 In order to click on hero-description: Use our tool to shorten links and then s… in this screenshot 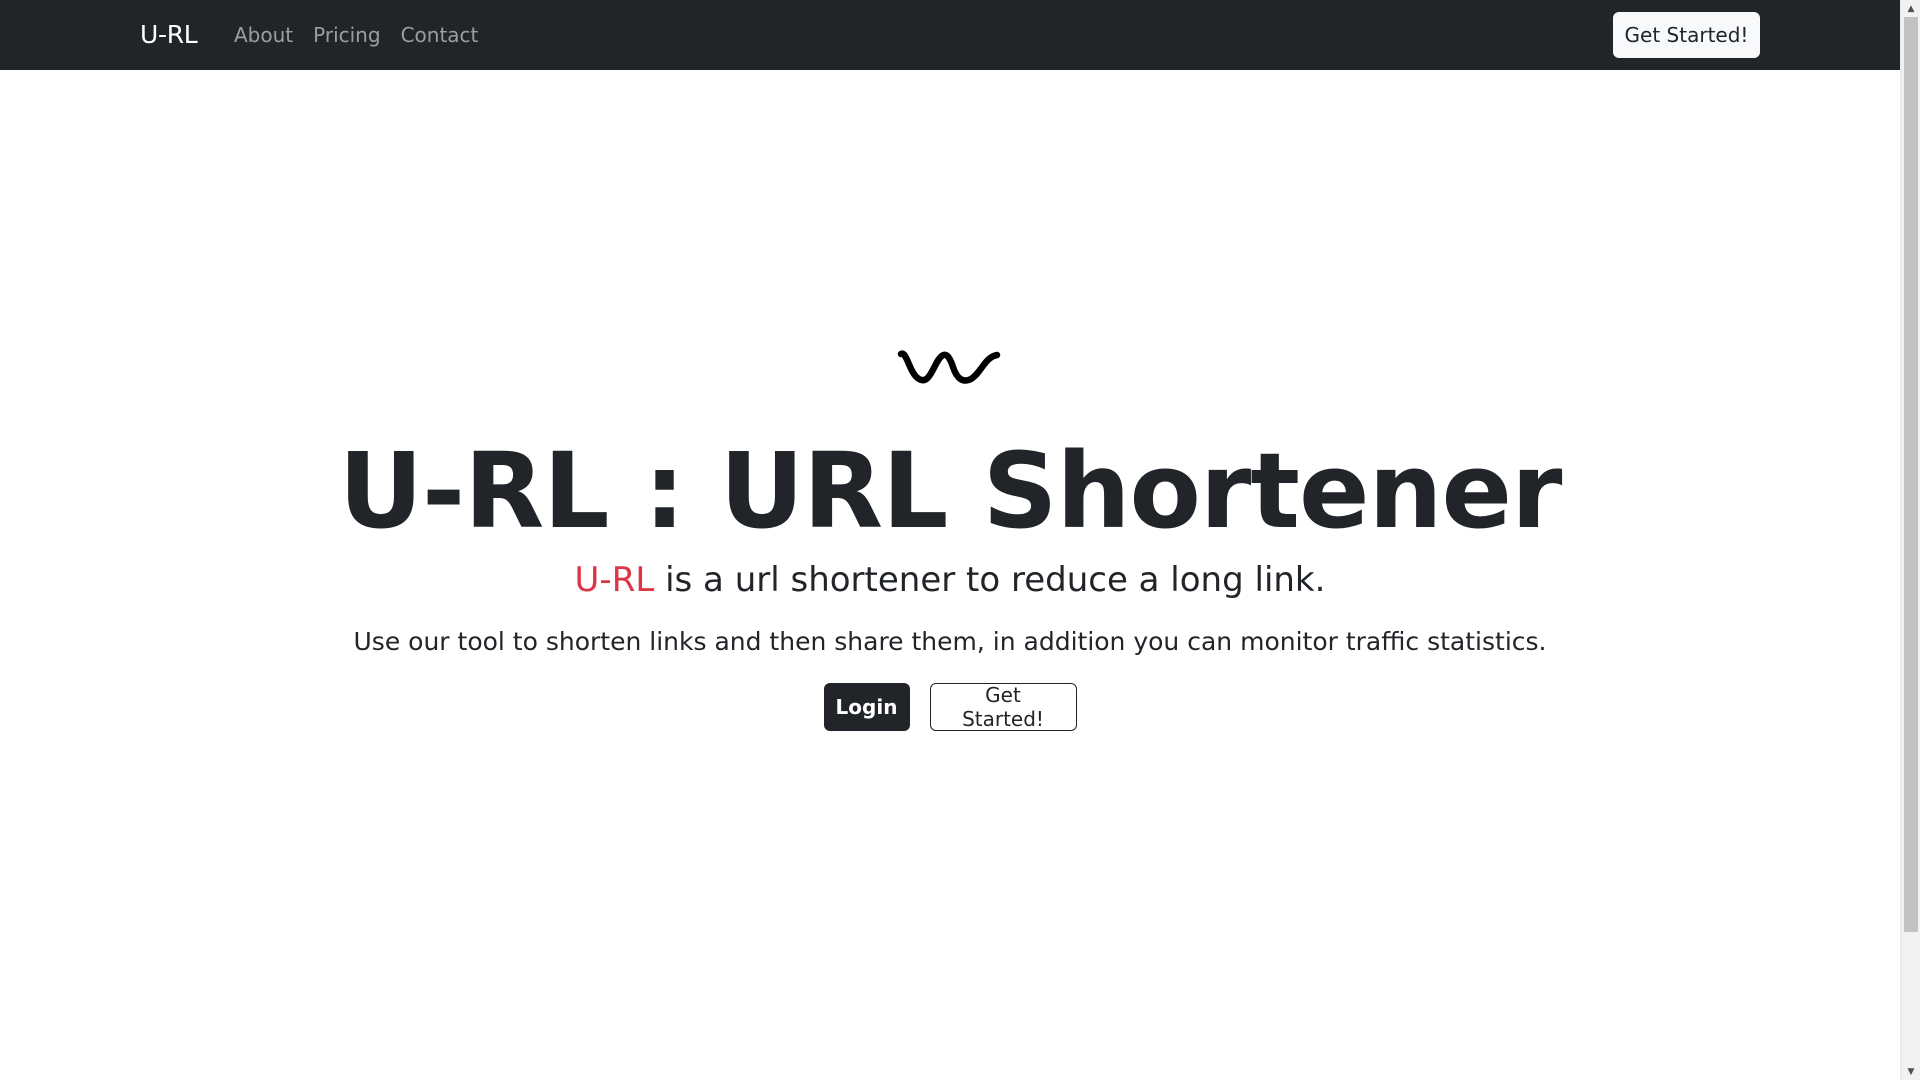, I will do `click(950, 642)`.